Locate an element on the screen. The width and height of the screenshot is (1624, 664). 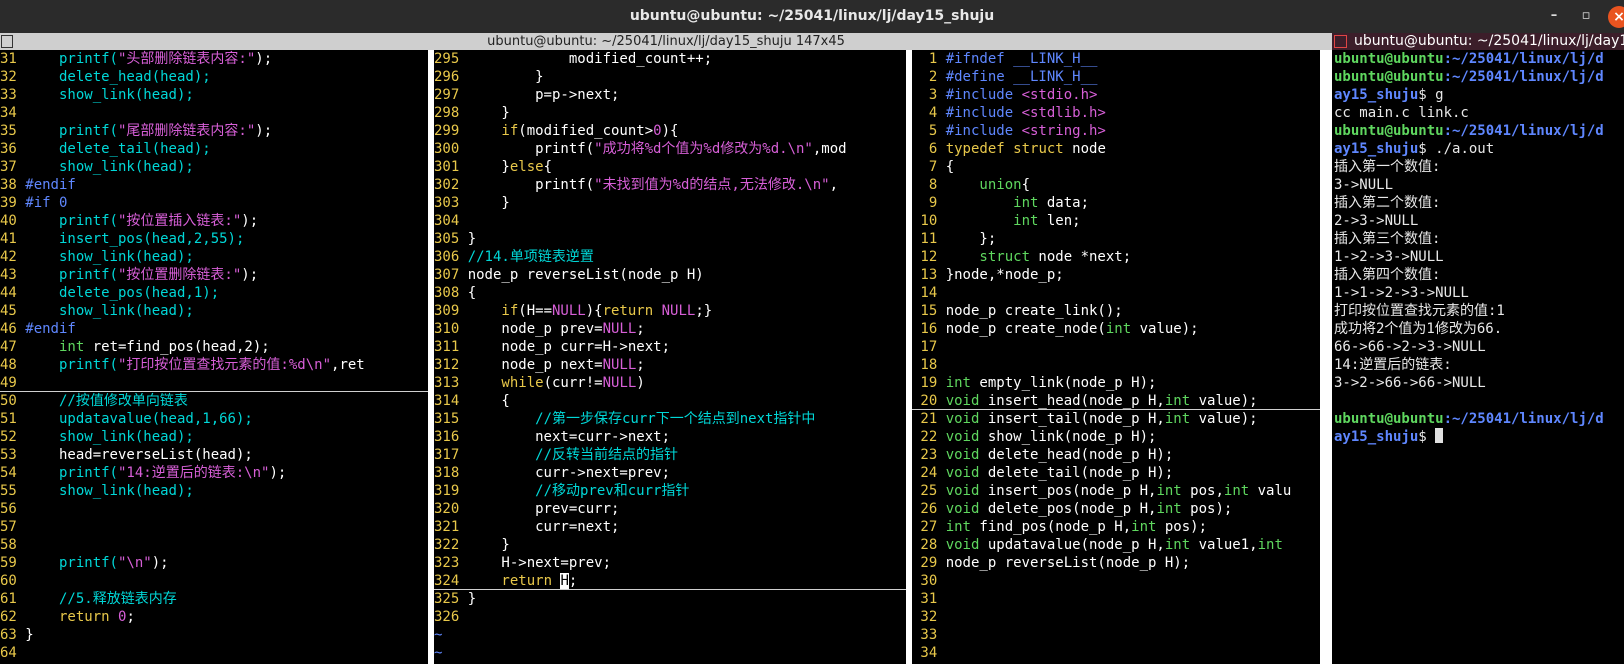
code-line: 56 is located at coordinates (214, 509).